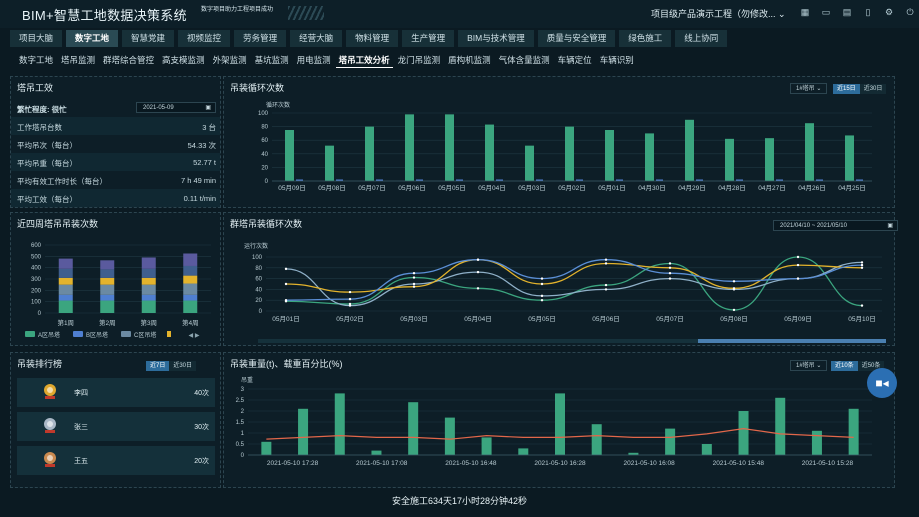 The image size is (919, 517). What do you see at coordinates (459, 501) in the screenshot?
I see `safety-counter: 安全施工634天17小时28分钟42秒` at bounding box center [459, 501].